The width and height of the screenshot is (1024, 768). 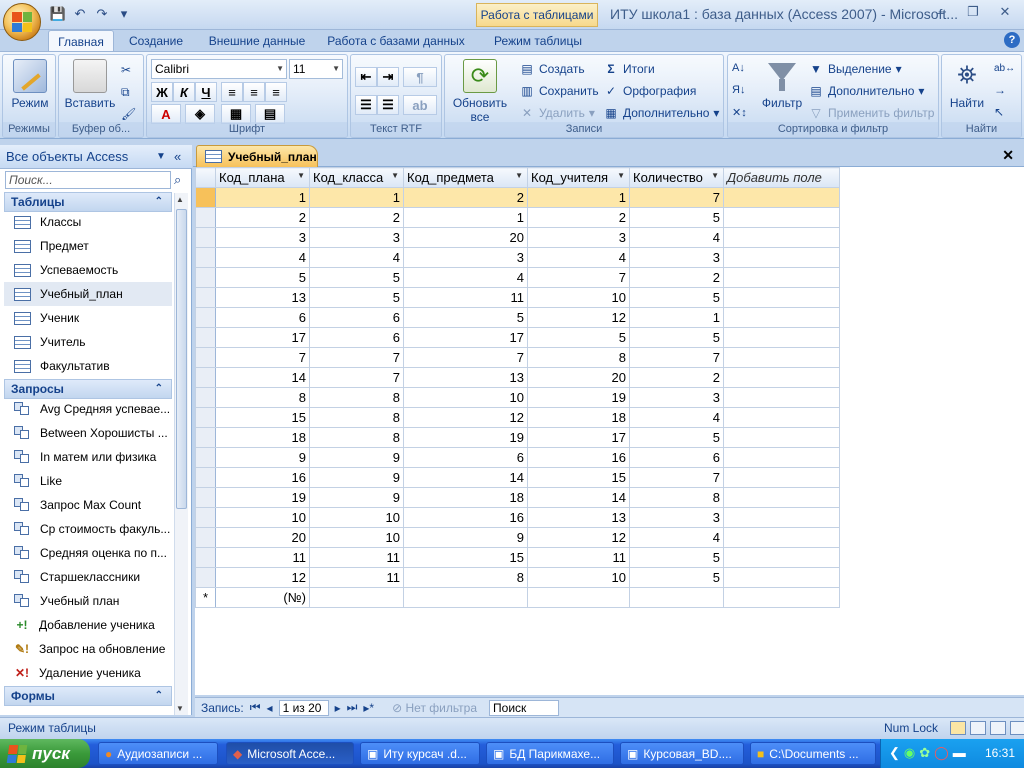 I want to click on copy-icon: ⧉, so click(x=125, y=92).